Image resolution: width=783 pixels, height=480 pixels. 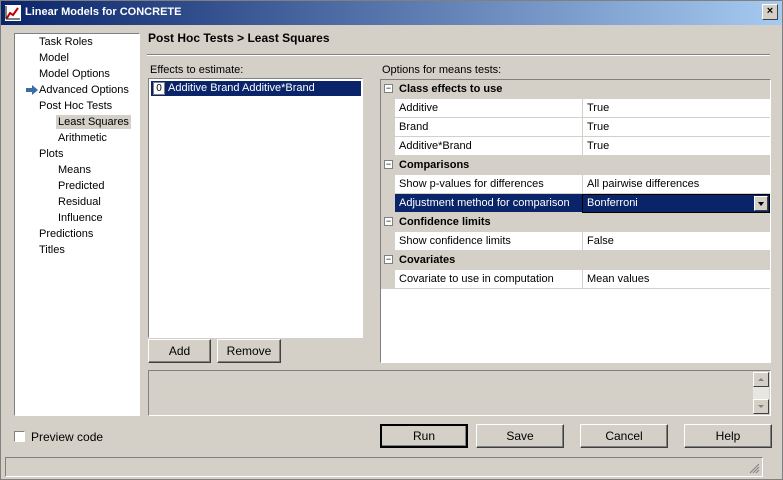 I want to click on effect-text: Additive Brand Additive*Brand, so click(x=241, y=88).